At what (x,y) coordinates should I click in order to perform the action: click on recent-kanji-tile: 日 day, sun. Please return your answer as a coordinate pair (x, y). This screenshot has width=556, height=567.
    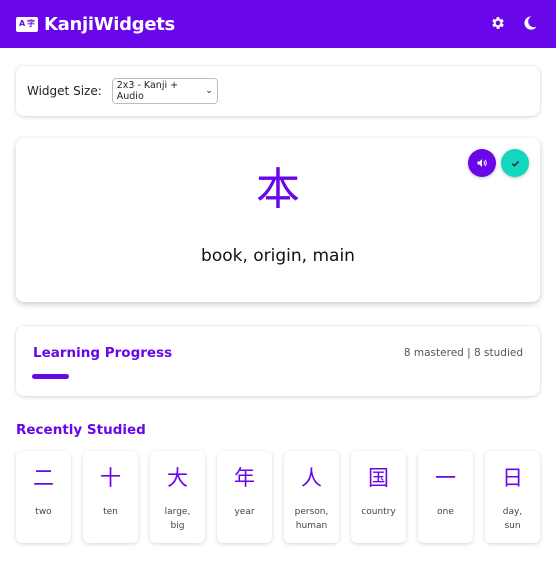
    Looking at the image, I should click on (512, 497).